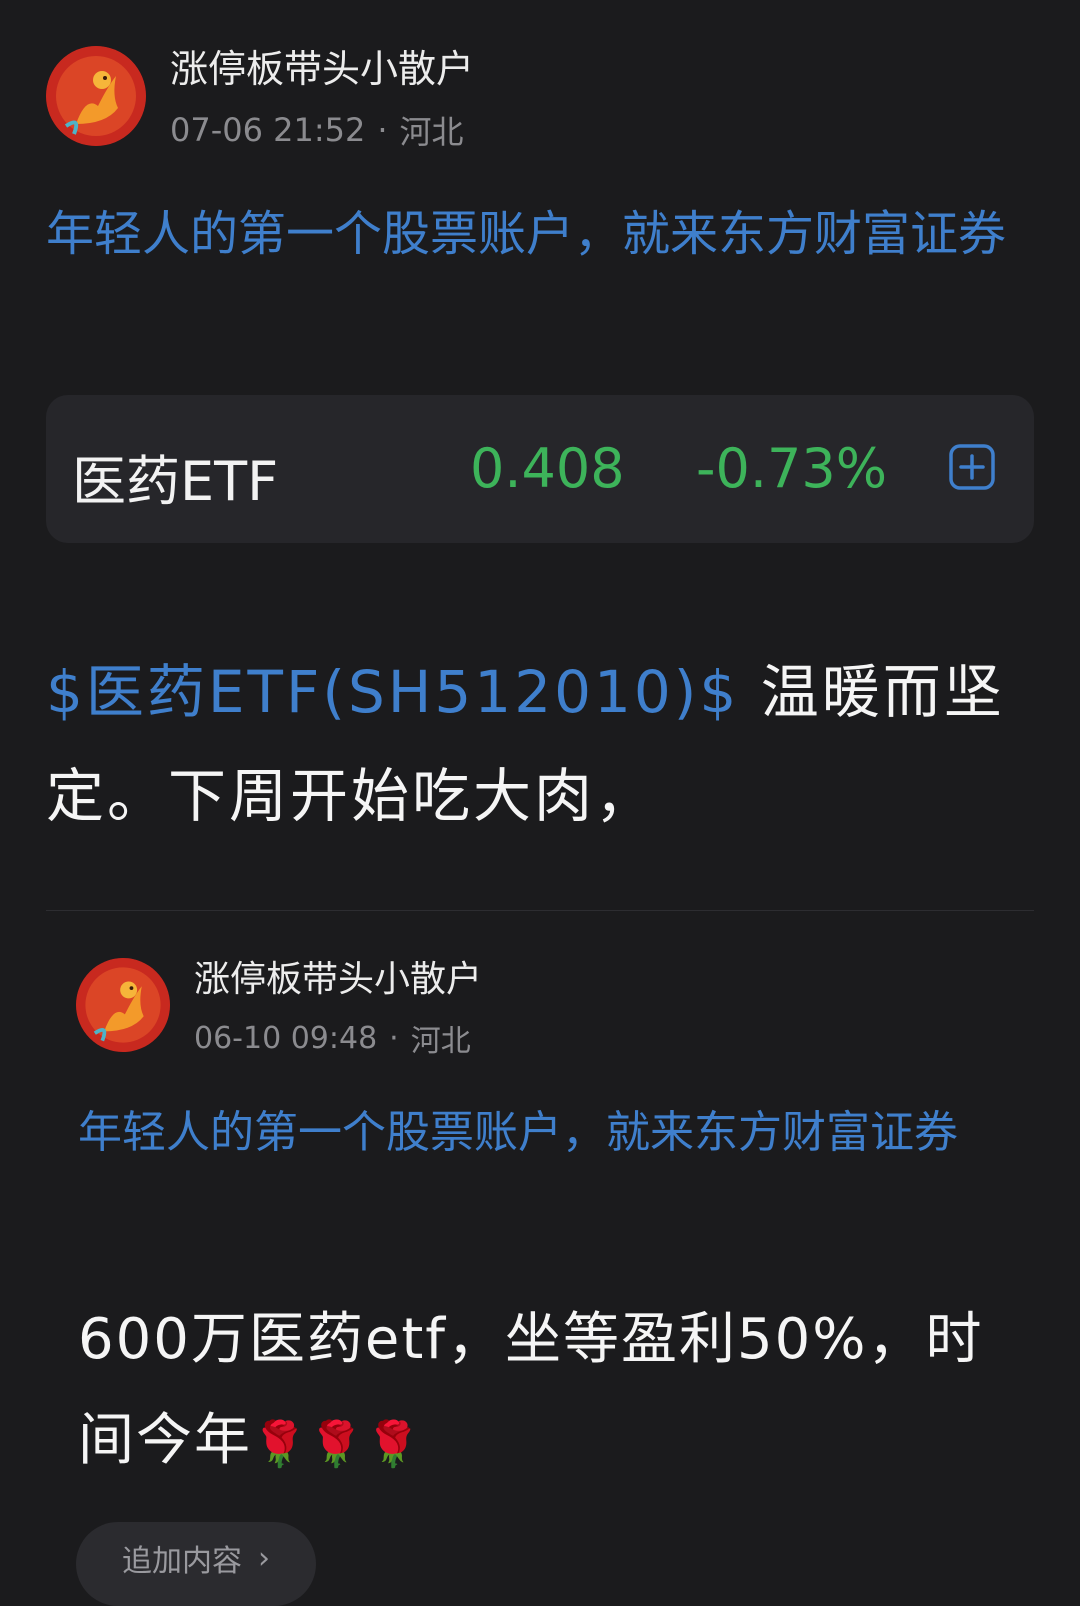 Image resolution: width=1080 pixels, height=1606 pixels. I want to click on post-location: 河北, so click(431, 132).